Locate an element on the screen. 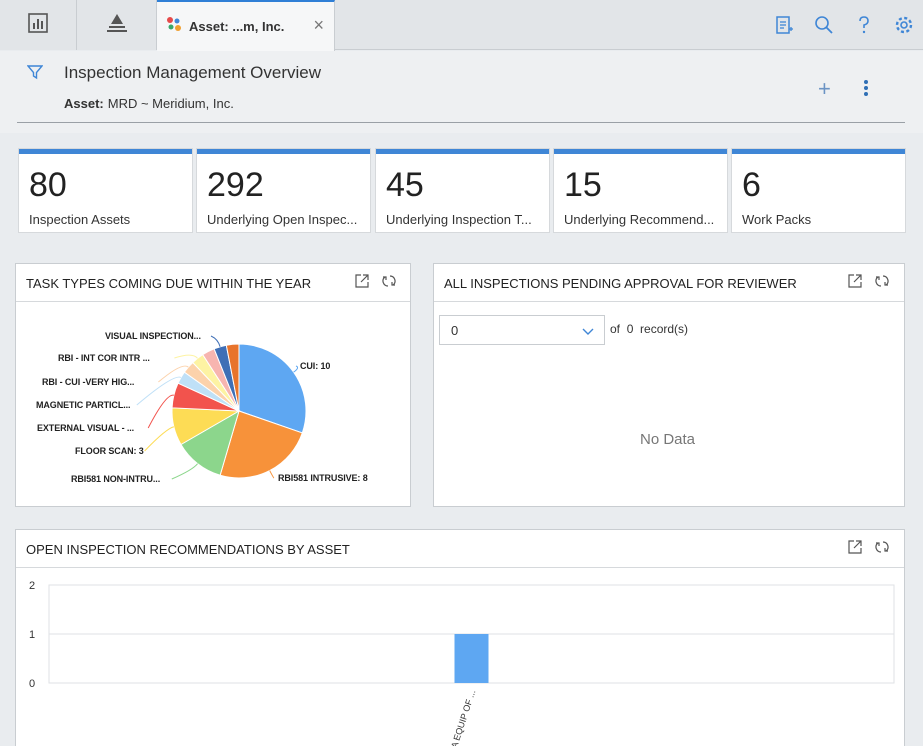 This screenshot has width=923, height=746. close-tab-icon: × is located at coordinates (318, 25).